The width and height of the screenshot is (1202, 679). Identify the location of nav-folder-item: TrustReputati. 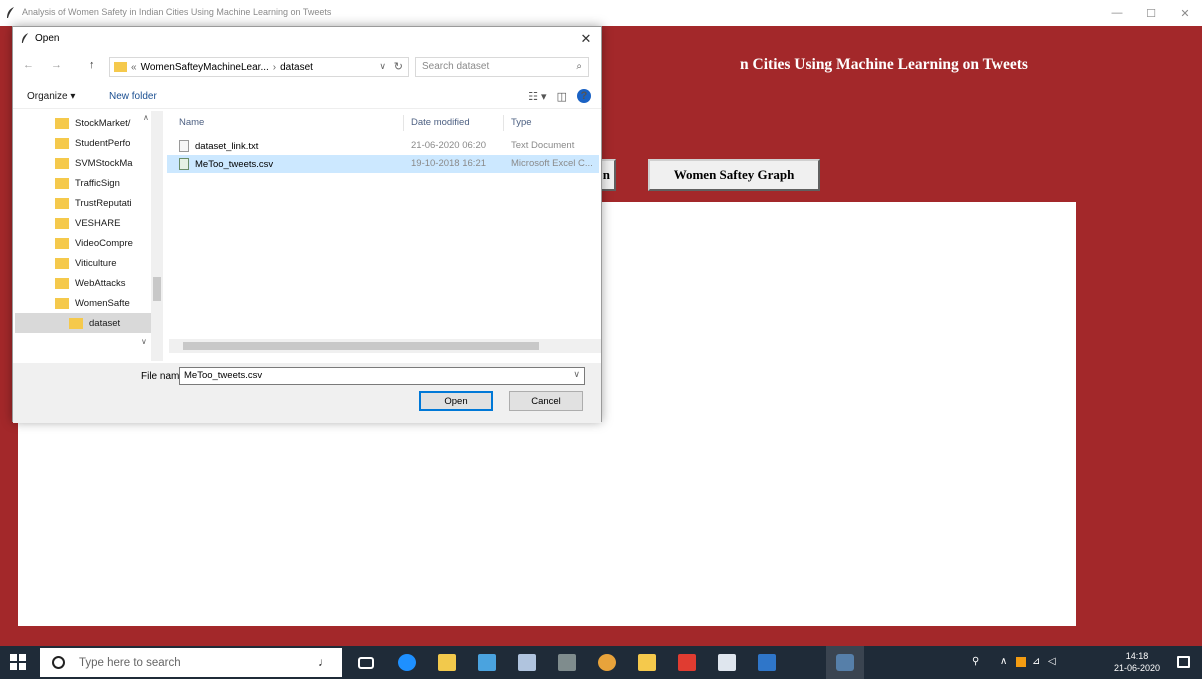
(103, 203).